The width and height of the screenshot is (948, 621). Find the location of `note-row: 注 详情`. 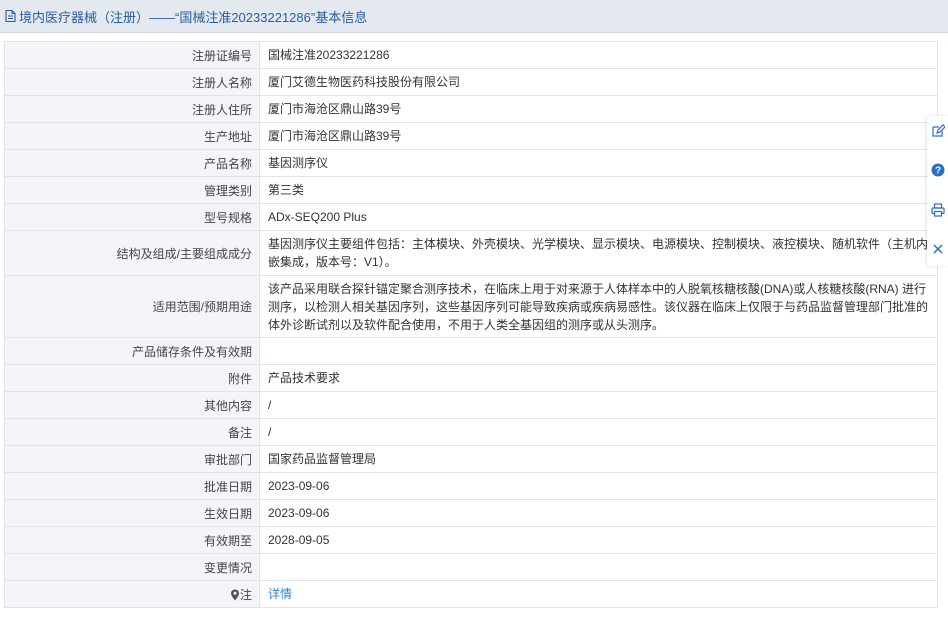

note-row: 注 详情 is located at coordinates (471, 594).